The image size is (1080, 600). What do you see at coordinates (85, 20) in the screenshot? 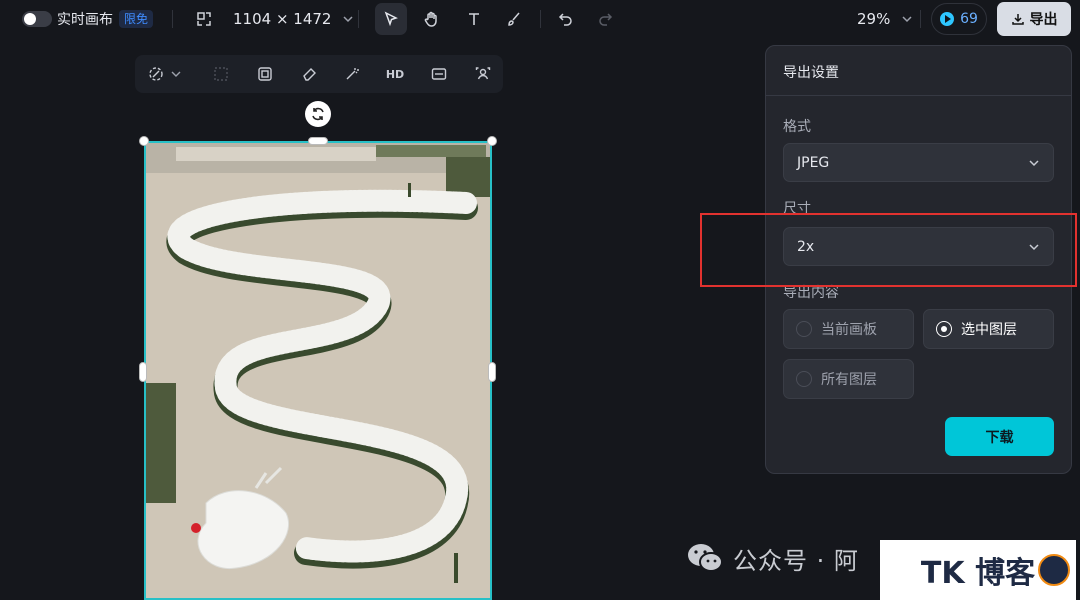
I see `realtime-canvas-label: 实时画布` at bounding box center [85, 20].